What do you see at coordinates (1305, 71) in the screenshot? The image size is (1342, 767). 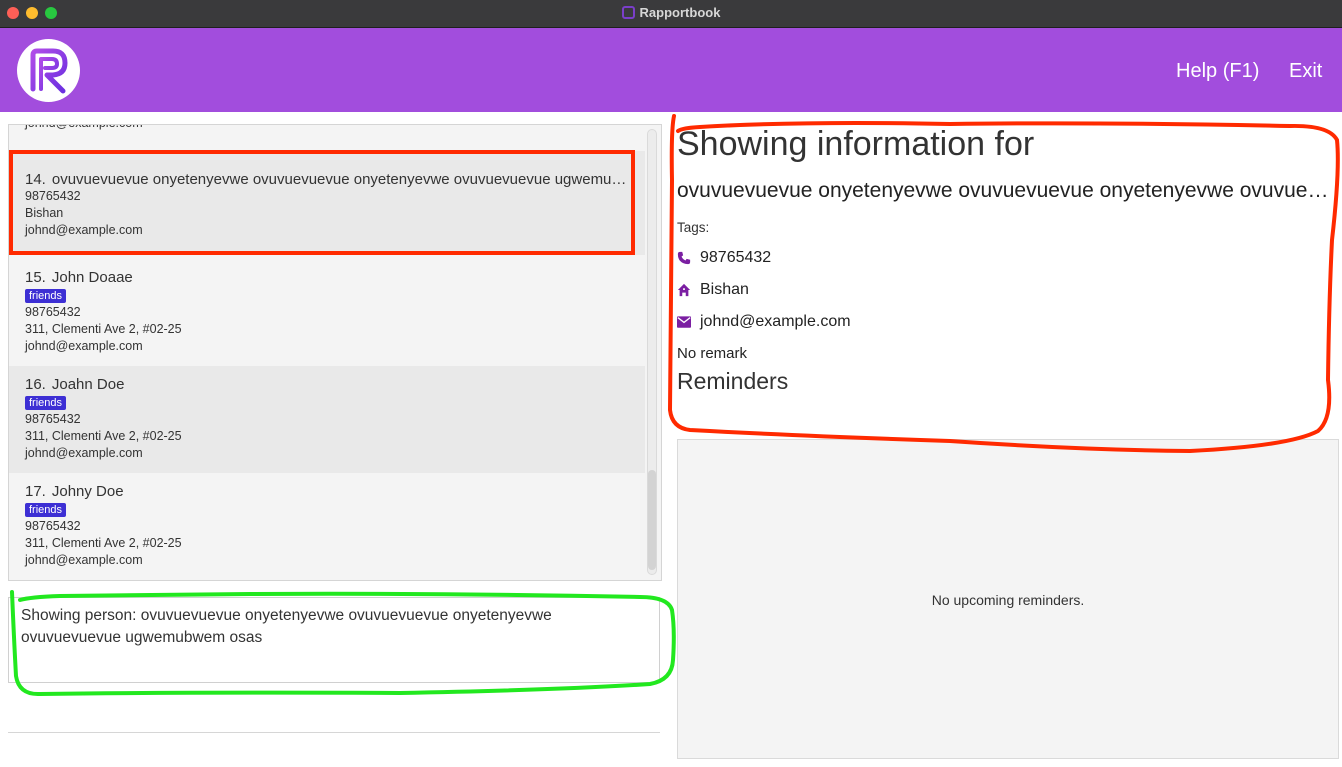 I see `exit-menu: Exit` at bounding box center [1305, 71].